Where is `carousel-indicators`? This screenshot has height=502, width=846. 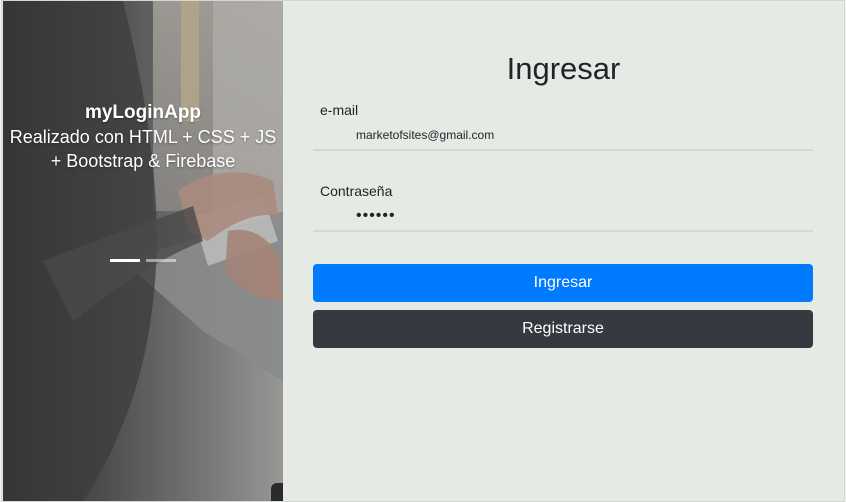 carousel-indicators is located at coordinates (143, 260).